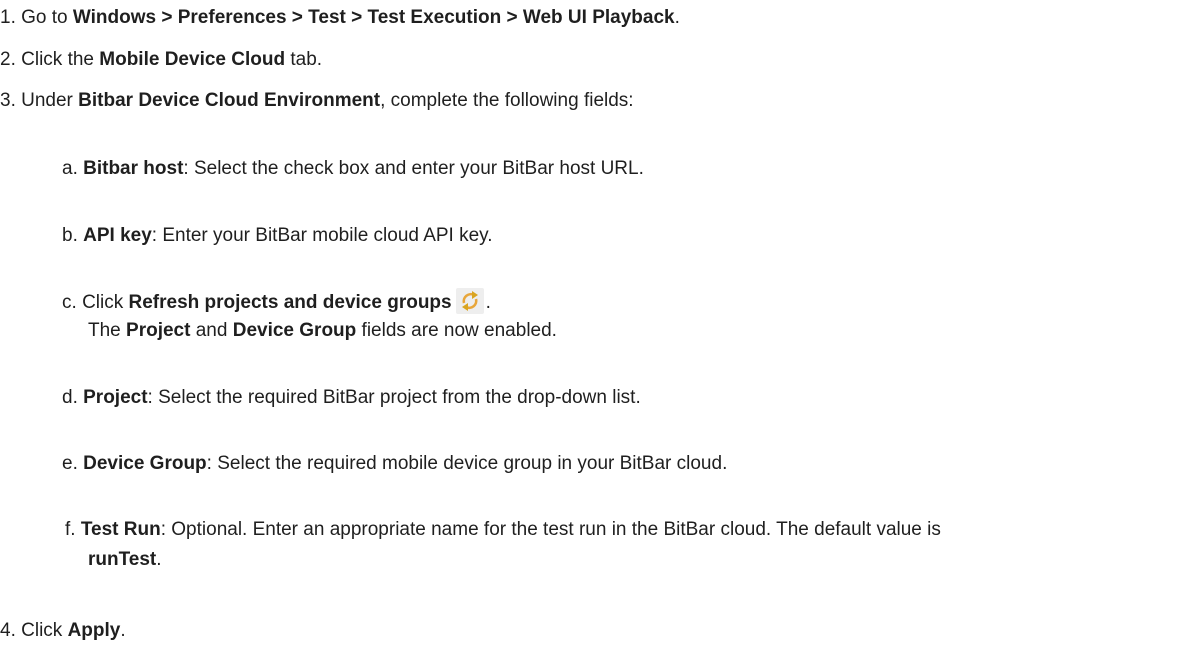 This screenshot has width=1201, height=663. What do you see at coordinates (11, 630) in the screenshot?
I see `step-number: 4.` at bounding box center [11, 630].